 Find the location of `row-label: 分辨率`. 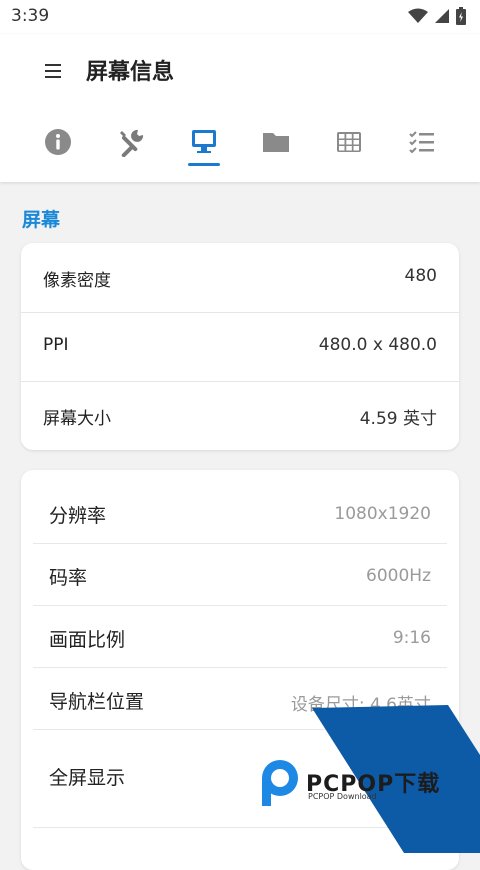

row-label: 分辨率 is located at coordinates (78, 516).